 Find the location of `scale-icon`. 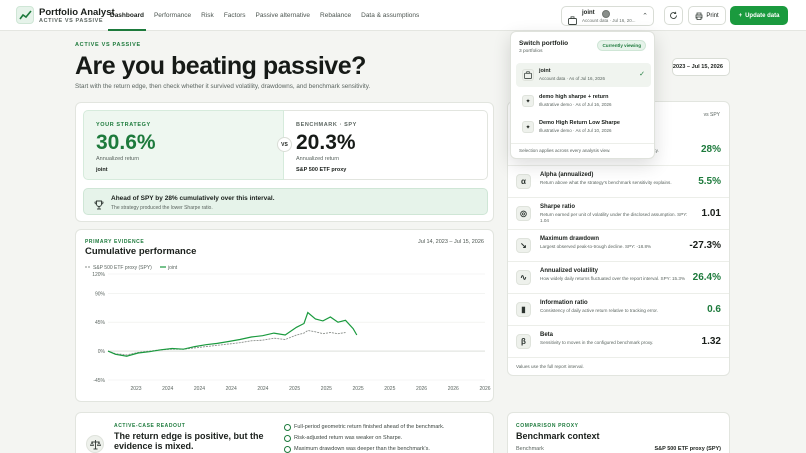

scale-icon is located at coordinates (95, 444).